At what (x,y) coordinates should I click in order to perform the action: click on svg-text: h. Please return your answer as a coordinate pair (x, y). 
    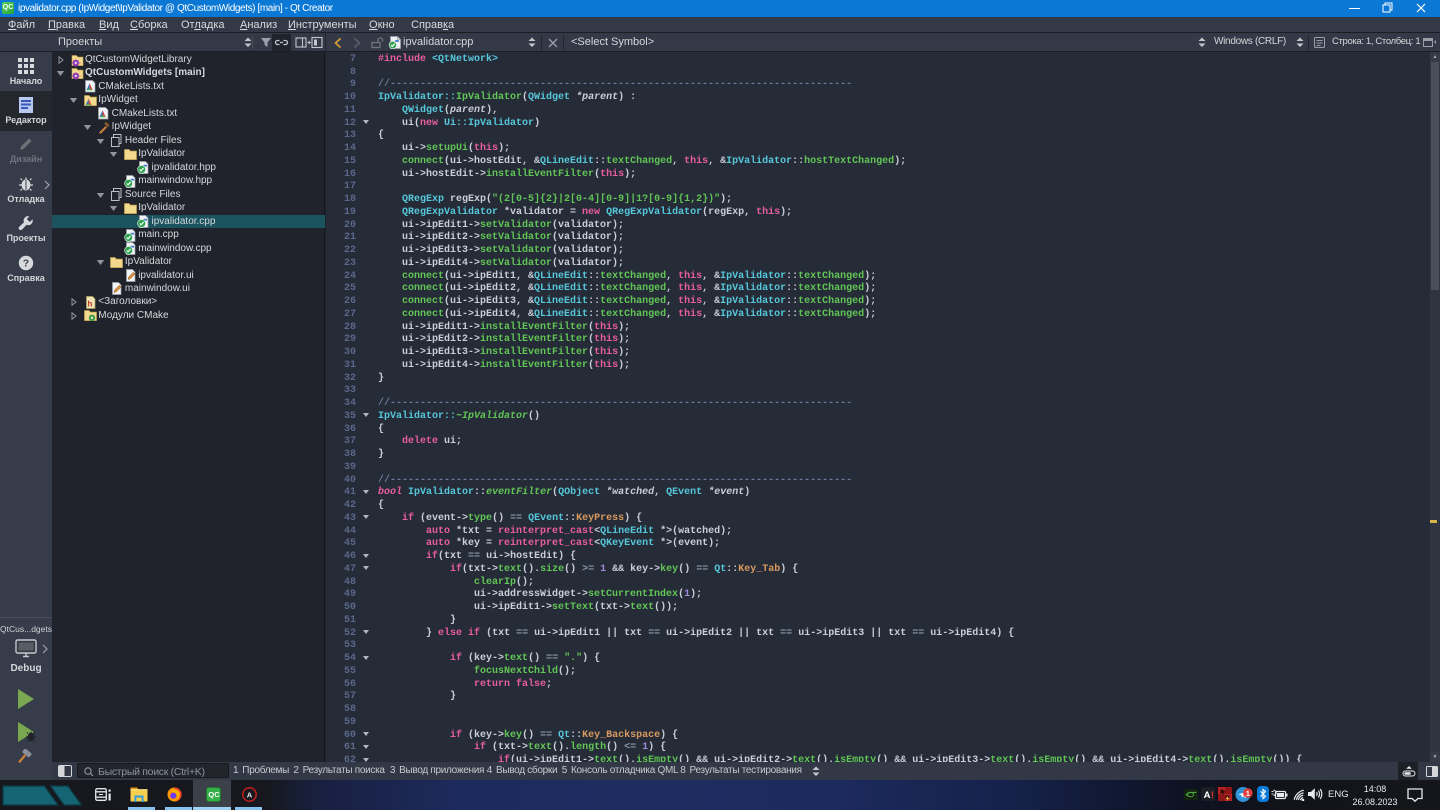
    Looking at the image, I should click on (89, 303).